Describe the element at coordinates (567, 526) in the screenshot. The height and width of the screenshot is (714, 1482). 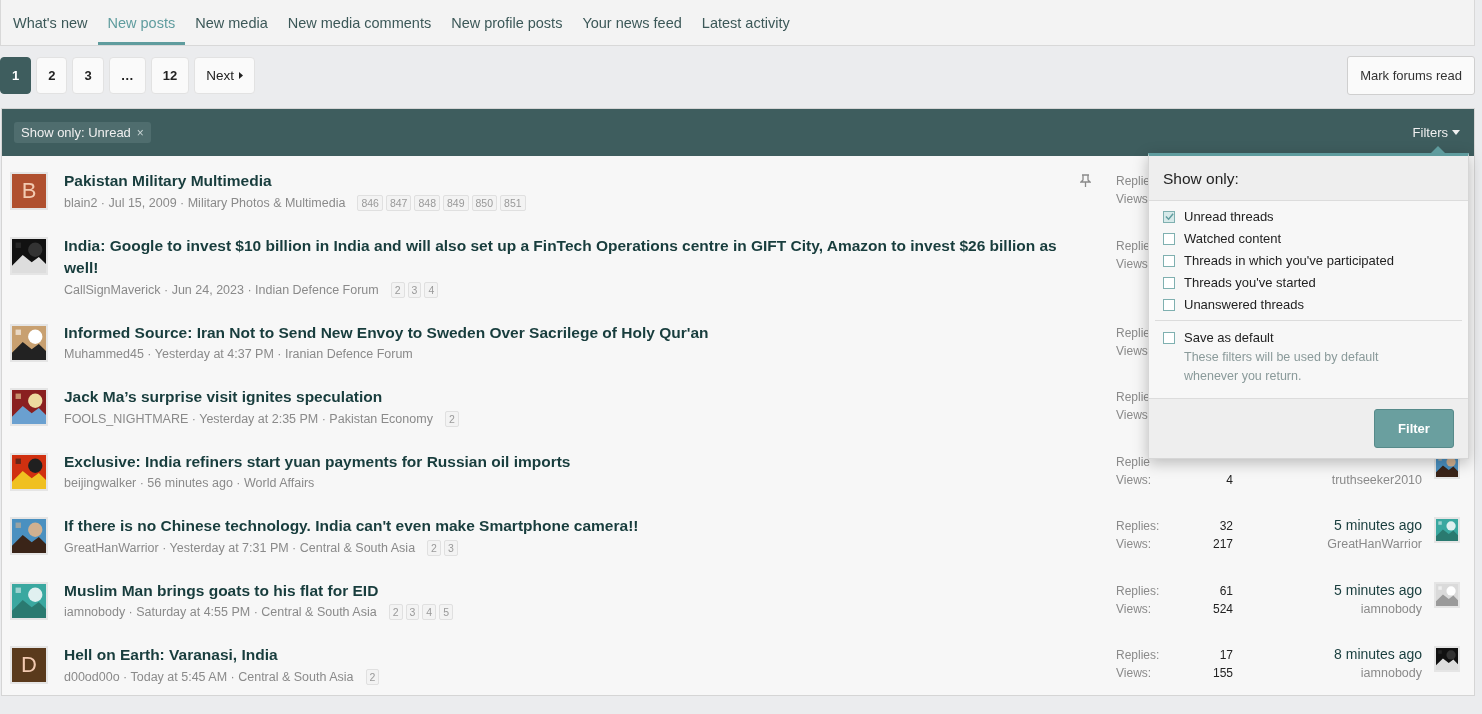
I see `thread-title: If there is no Chinese technology. India can't even make Smartphone camera!!` at that location.